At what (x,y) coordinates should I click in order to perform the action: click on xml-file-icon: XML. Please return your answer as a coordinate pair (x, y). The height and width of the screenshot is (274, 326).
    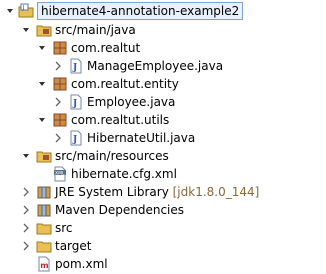
    Looking at the image, I should click on (60, 174).